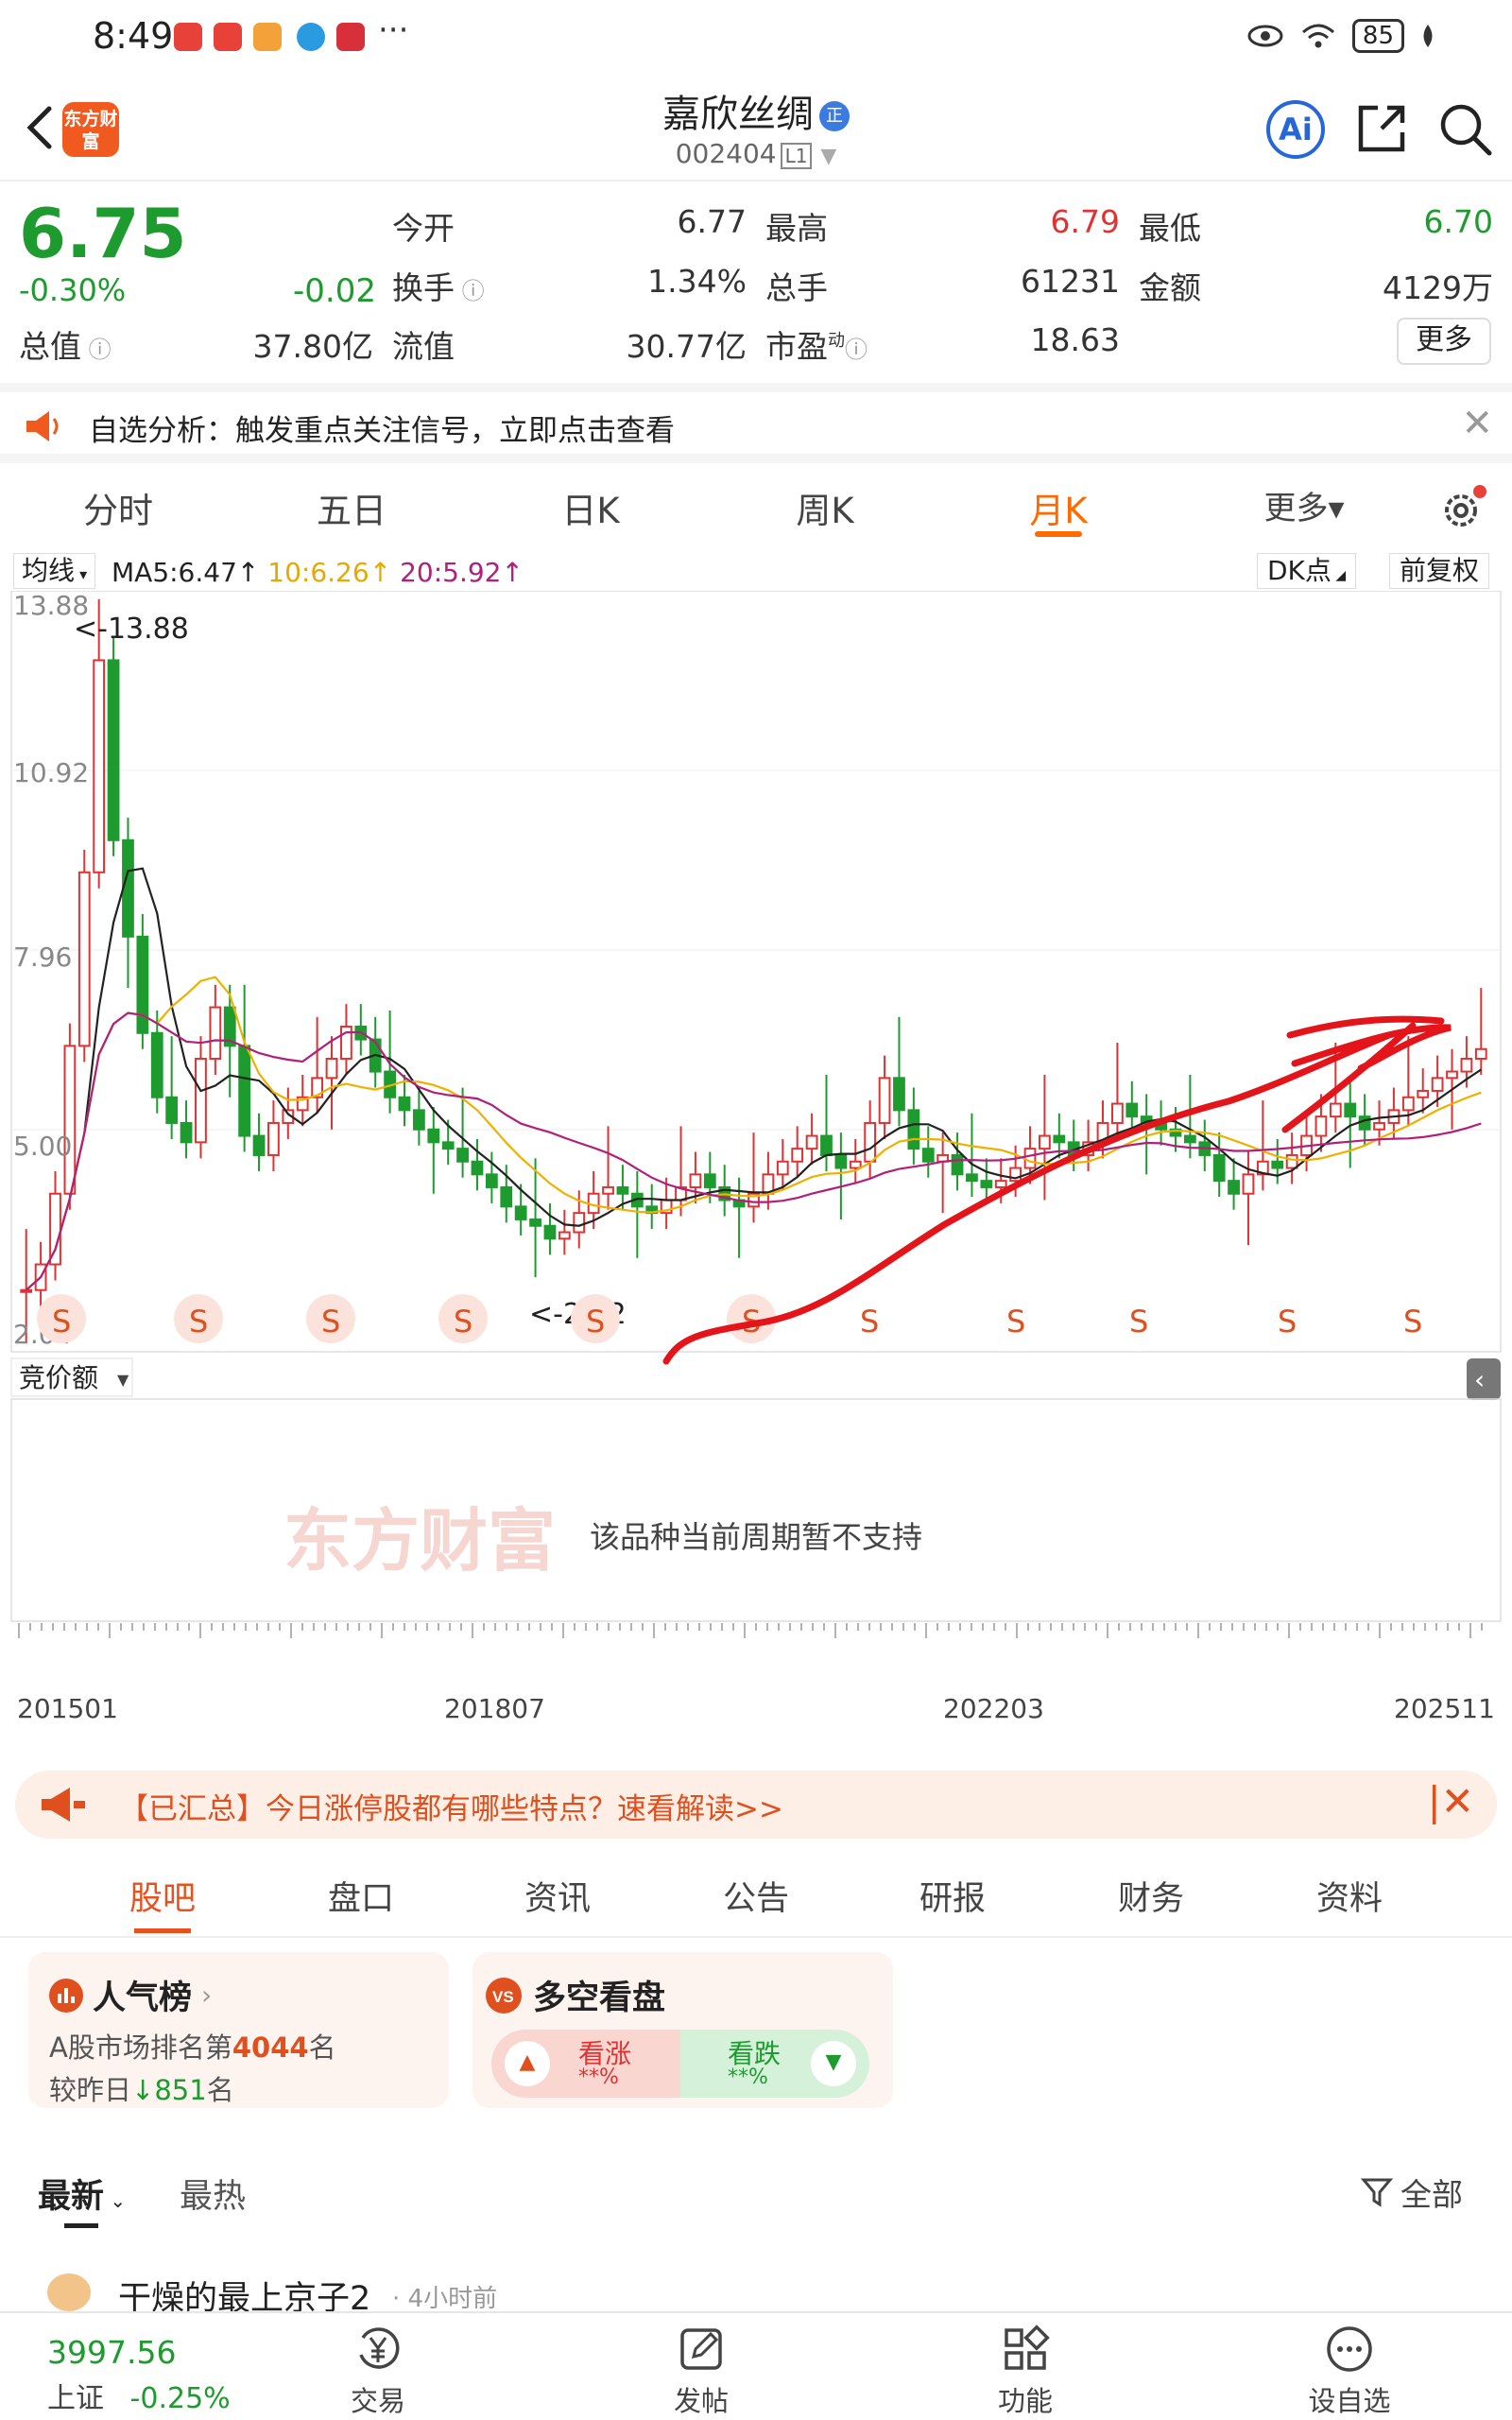  Describe the element at coordinates (1462, 508) in the screenshot. I see `settings-gear-icon` at that location.